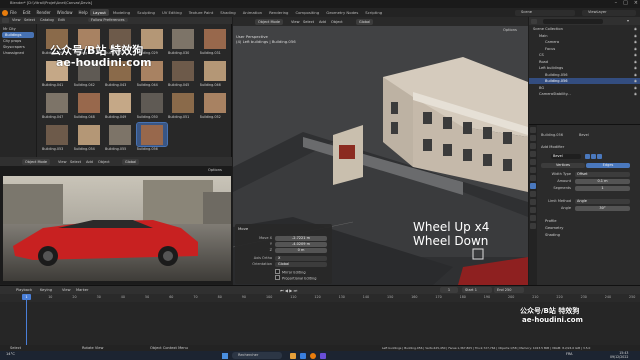 Image resolution: width=640 pixels, height=360 pixels. Describe the element at coordinates (584, 49) in the screenshot. I see `outliner-row: Focus ◉` at that location.